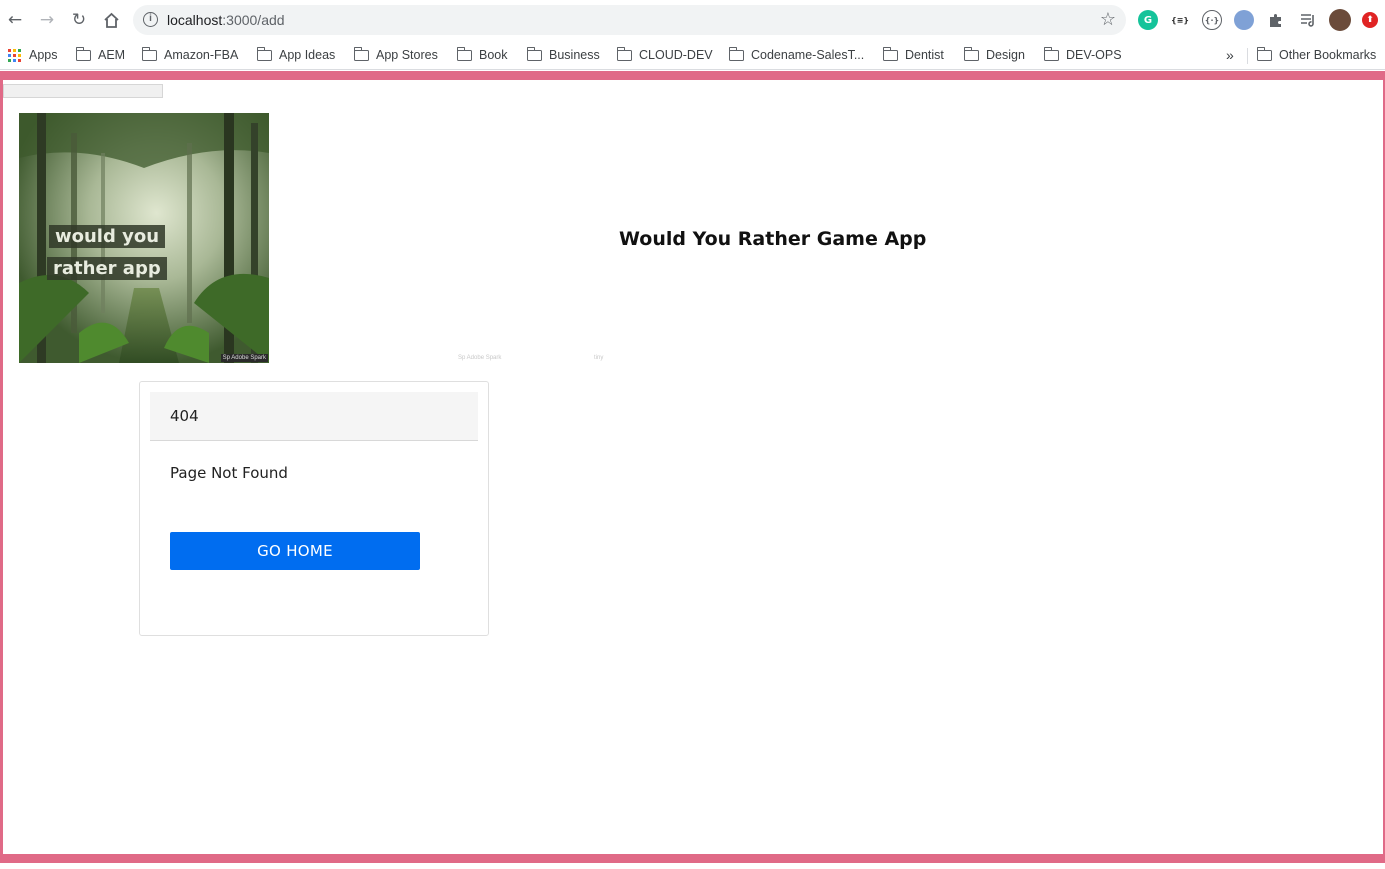 This screenshot has height=869, width=1385. What do you see at coordinates (47, 20) in the screenshot?
I see `forward-icon: →` at bounding box center [47, 20].